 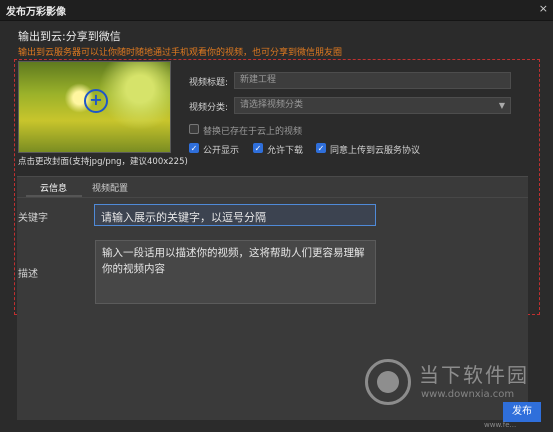 What do you see at coordinates (468, 394) in the screenshot?
I see `watermark-sub: www.downxia.com` at bounding box center [468, 394].